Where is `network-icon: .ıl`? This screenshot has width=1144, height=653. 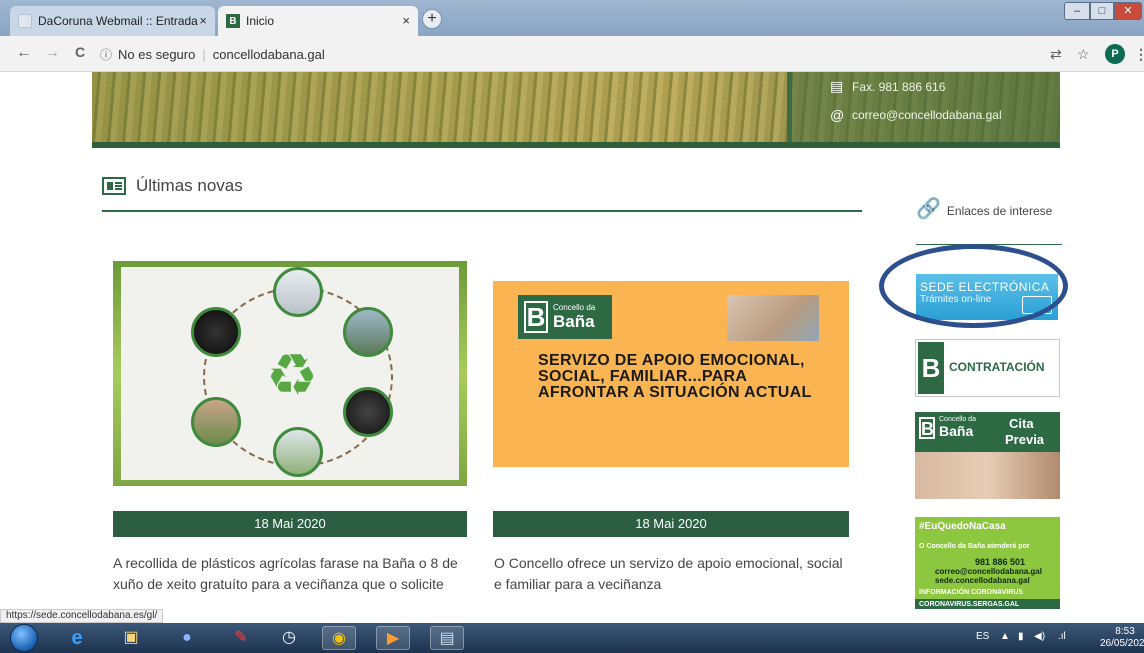 network-icon: .ıl is located at coordinates (1062, 636).